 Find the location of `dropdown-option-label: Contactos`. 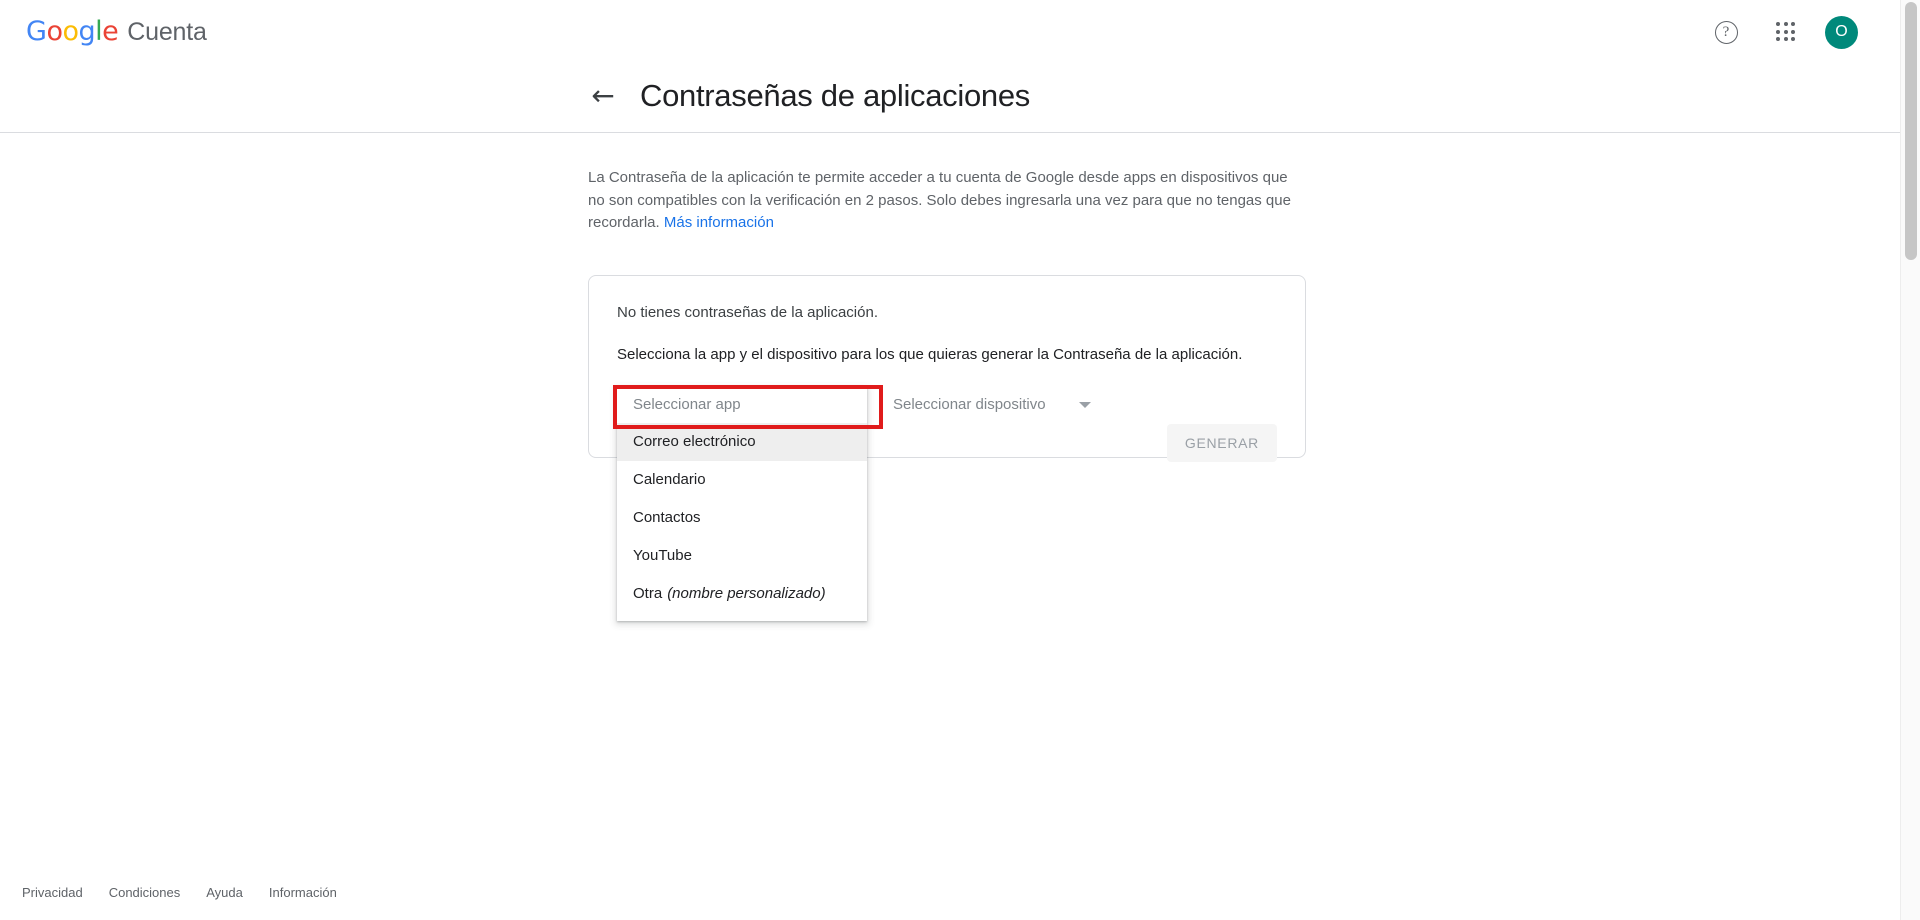

dropdown-option-label: Contactos is located at coordinates (667, 517).